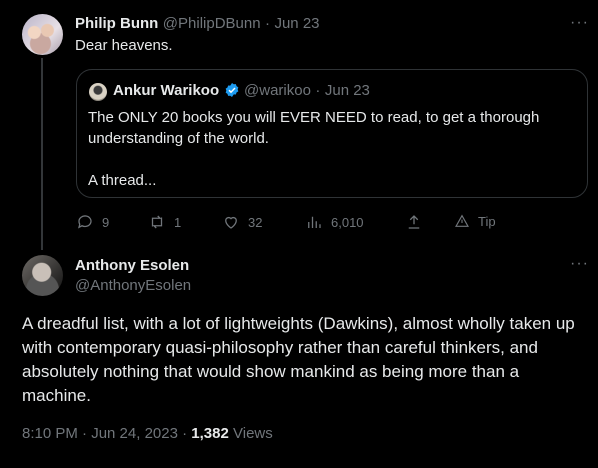 The width and height of the screenshot is (598, 468). What do you see at coordinates (296, 23) in the screenshot?
I see `tweet1-date: Jun 23` at bounding box center [296, 23].